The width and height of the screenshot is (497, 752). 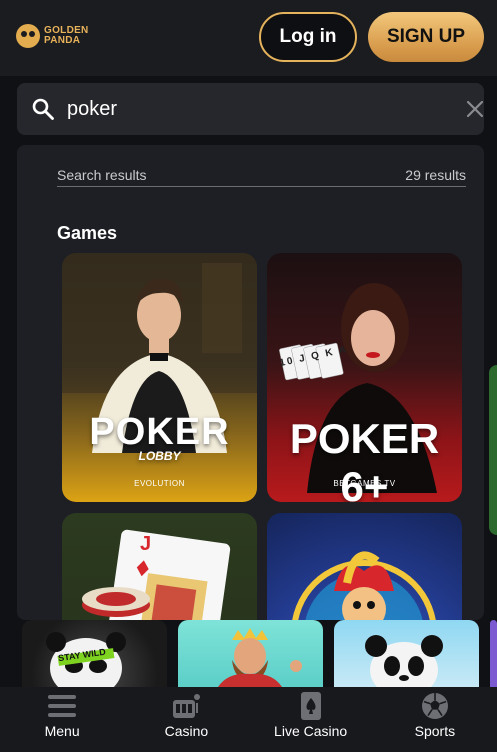 I want to click on nav-item-menu: Menu, so click(x=62, y=719).